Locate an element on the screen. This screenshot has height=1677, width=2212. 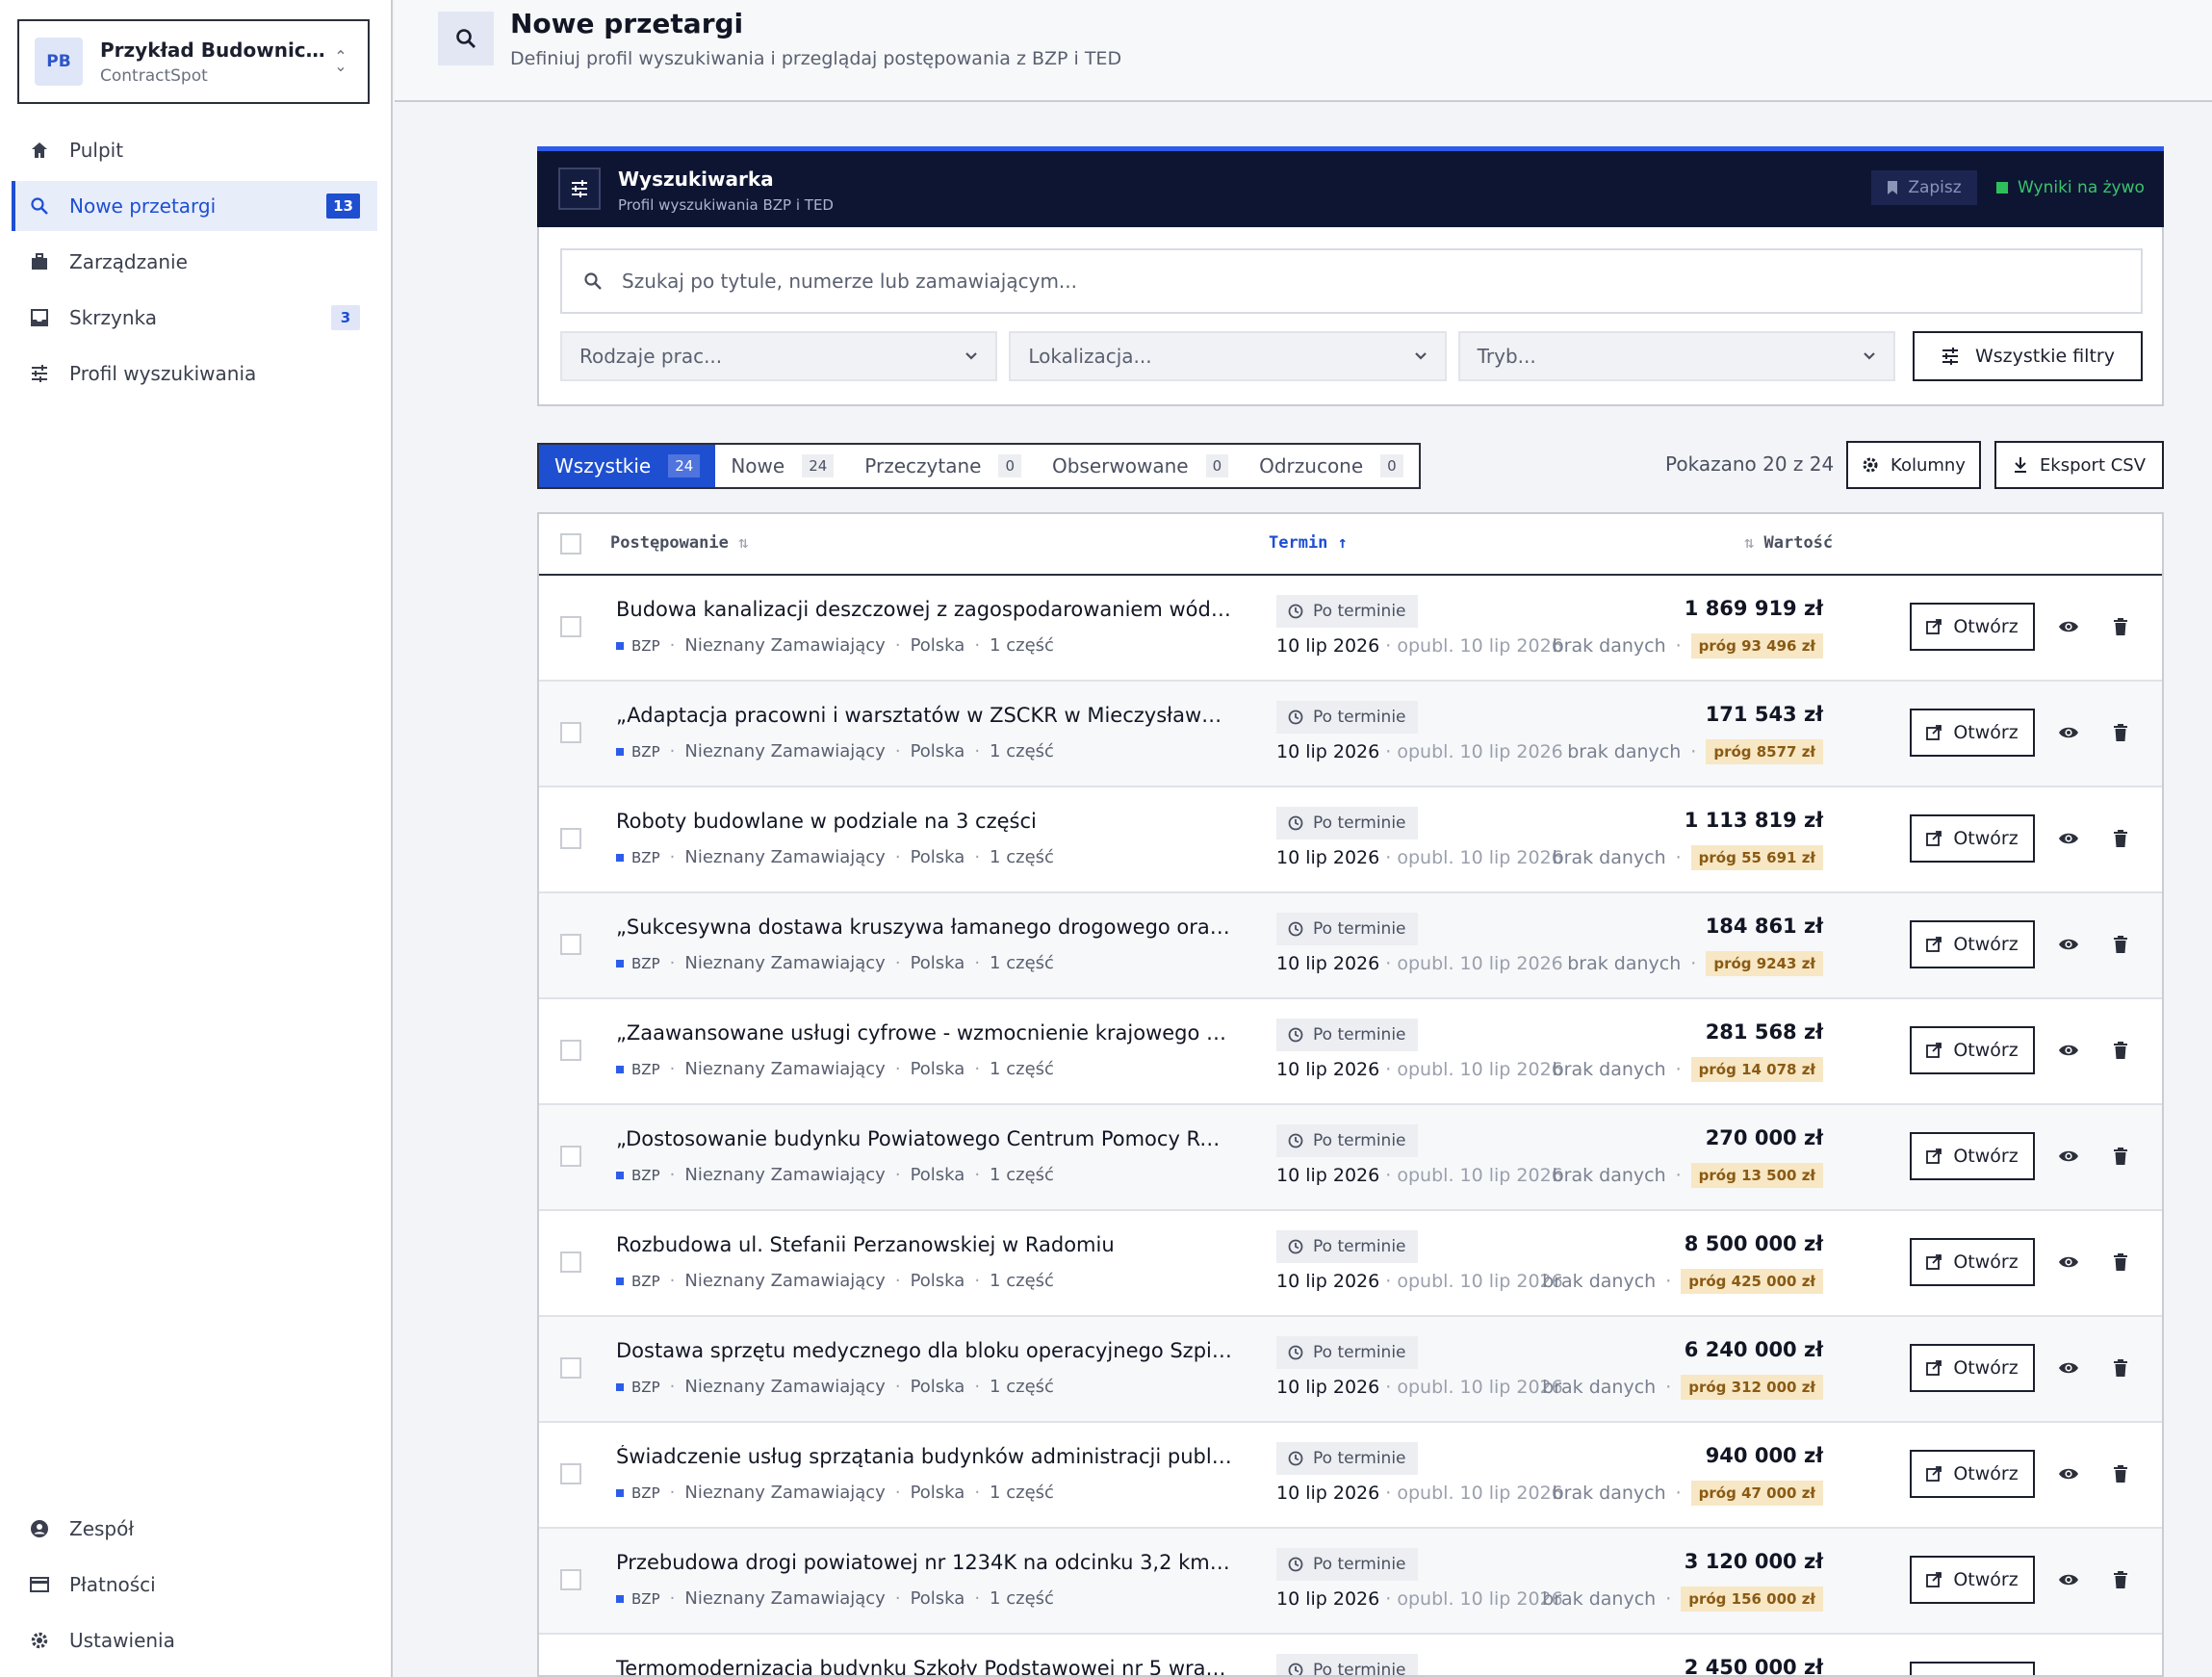
sidebar-item-1: Płatności is located at coordinates (194, 1585).